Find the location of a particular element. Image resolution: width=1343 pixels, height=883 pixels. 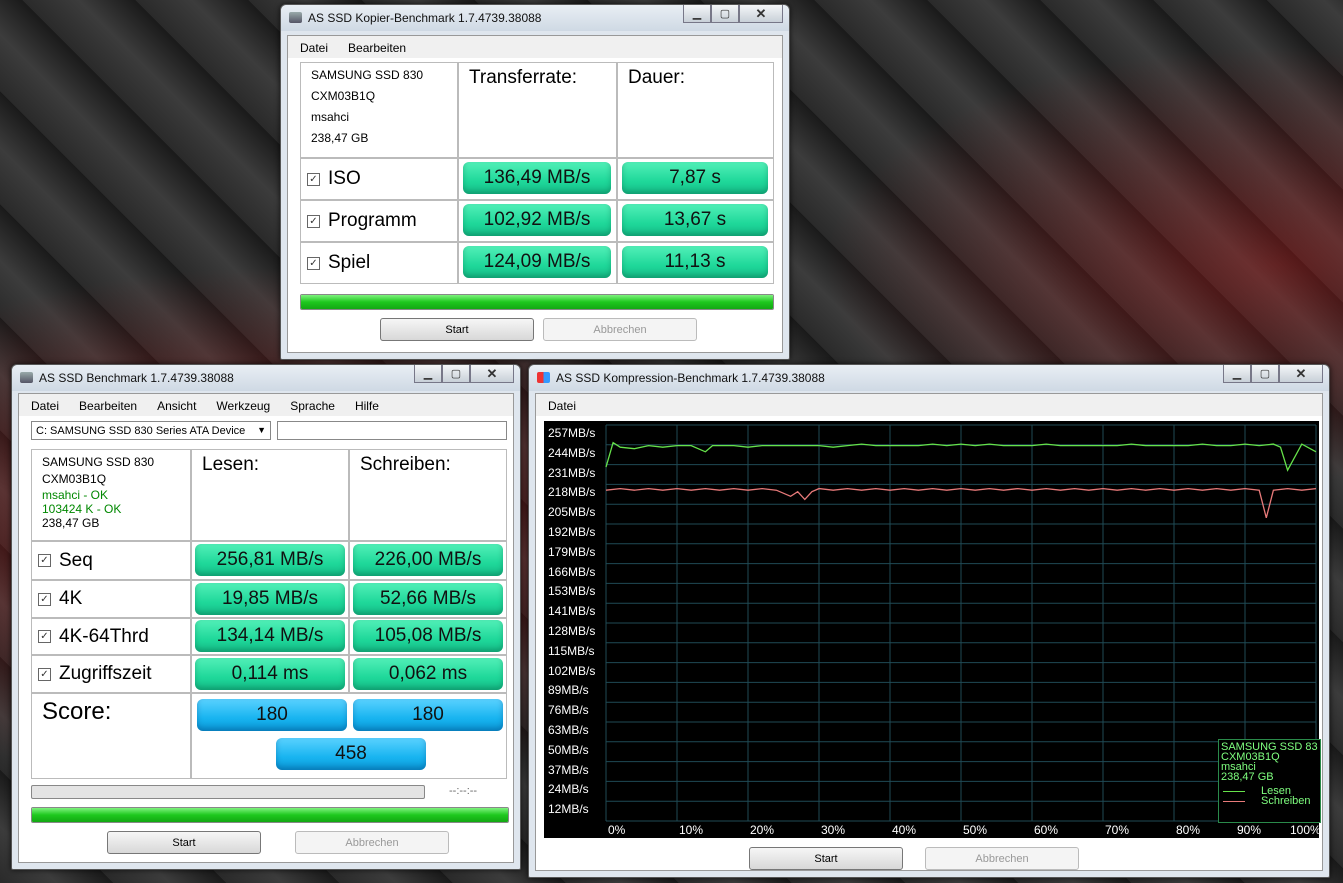

y-tick-label: 50MB/s is located at coordinates (568, 749).